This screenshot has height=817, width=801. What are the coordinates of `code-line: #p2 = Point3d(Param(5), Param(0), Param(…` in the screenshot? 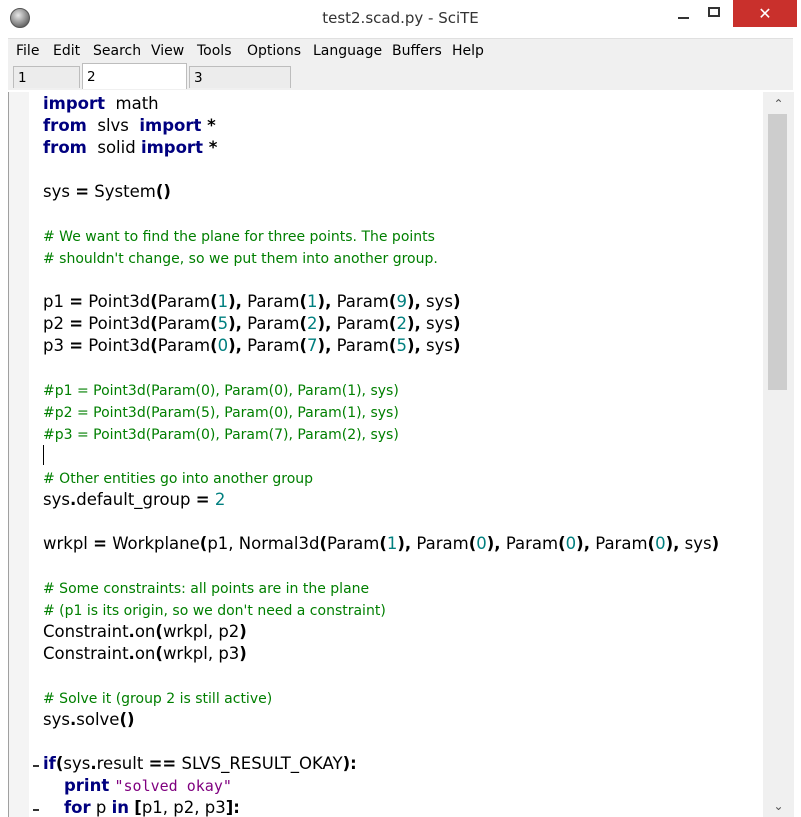 It's located at (403, 412).